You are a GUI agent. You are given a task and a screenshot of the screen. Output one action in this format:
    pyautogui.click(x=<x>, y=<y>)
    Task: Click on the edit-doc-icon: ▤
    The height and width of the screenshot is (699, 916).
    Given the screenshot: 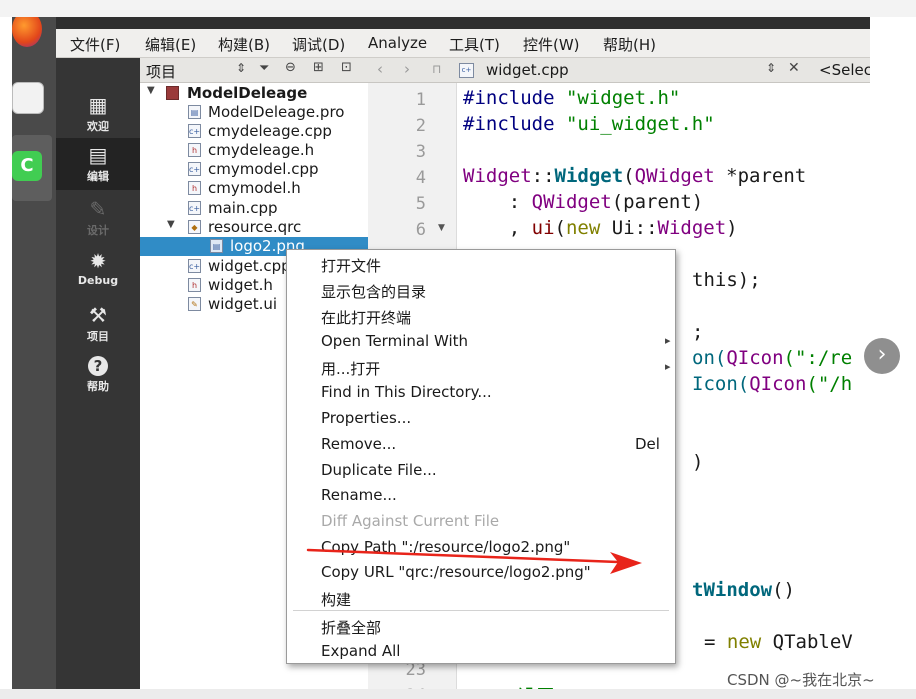 What is the action you would take?
    pyautogui.click(x=98, y=155)
    